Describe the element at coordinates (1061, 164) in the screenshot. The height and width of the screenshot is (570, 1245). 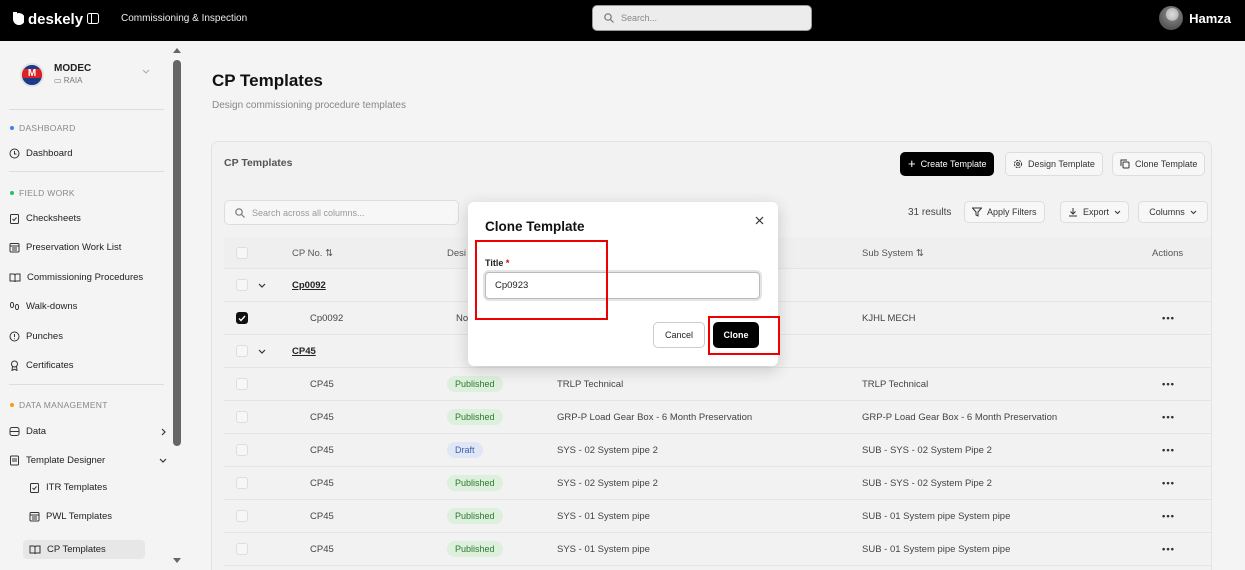
I see `button-label: Design Template` at that location.